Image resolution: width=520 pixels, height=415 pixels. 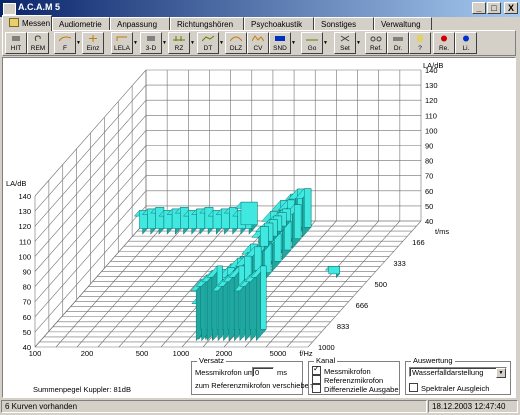 I want to click on rz-dropdown, so click(x=193, y=43).